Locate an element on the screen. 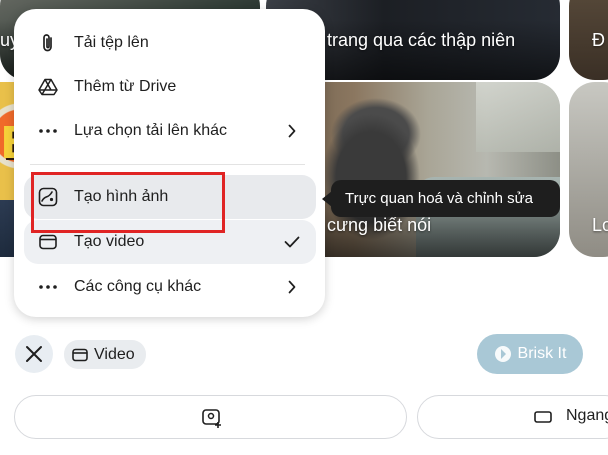 This screenshot has width=608, height=455. tooltip-text: Trực quan hoá và chỉnh sửa is located at coordinates (439, 198).